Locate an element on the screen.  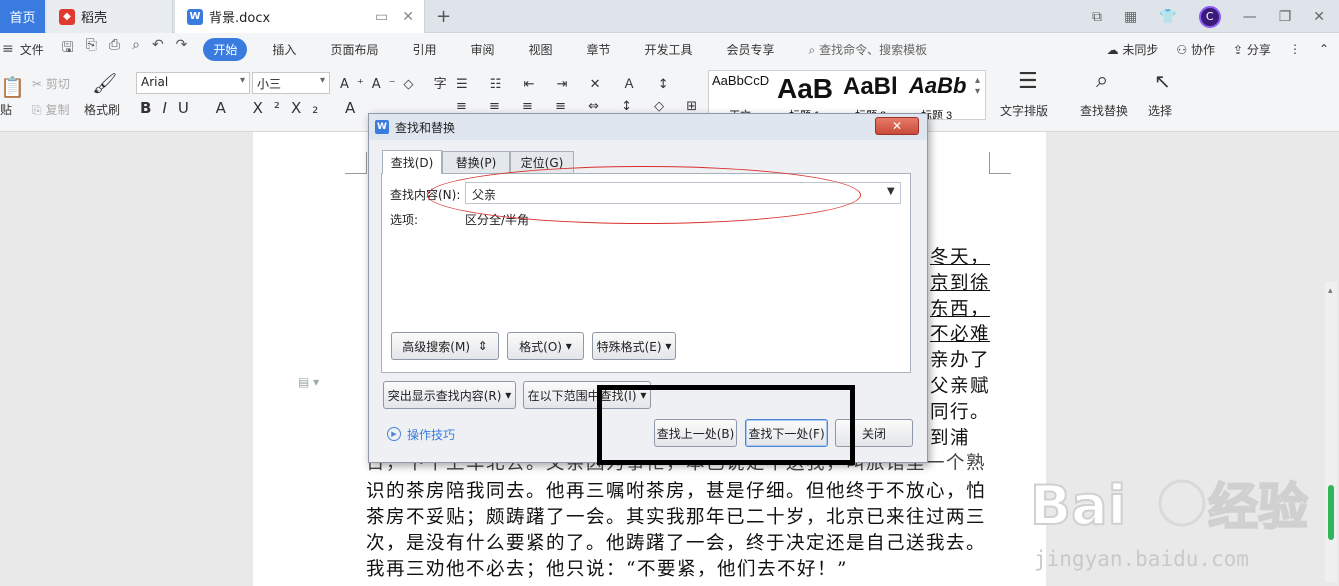
export-icon: ⎘ is located at coordinates (91, 49).